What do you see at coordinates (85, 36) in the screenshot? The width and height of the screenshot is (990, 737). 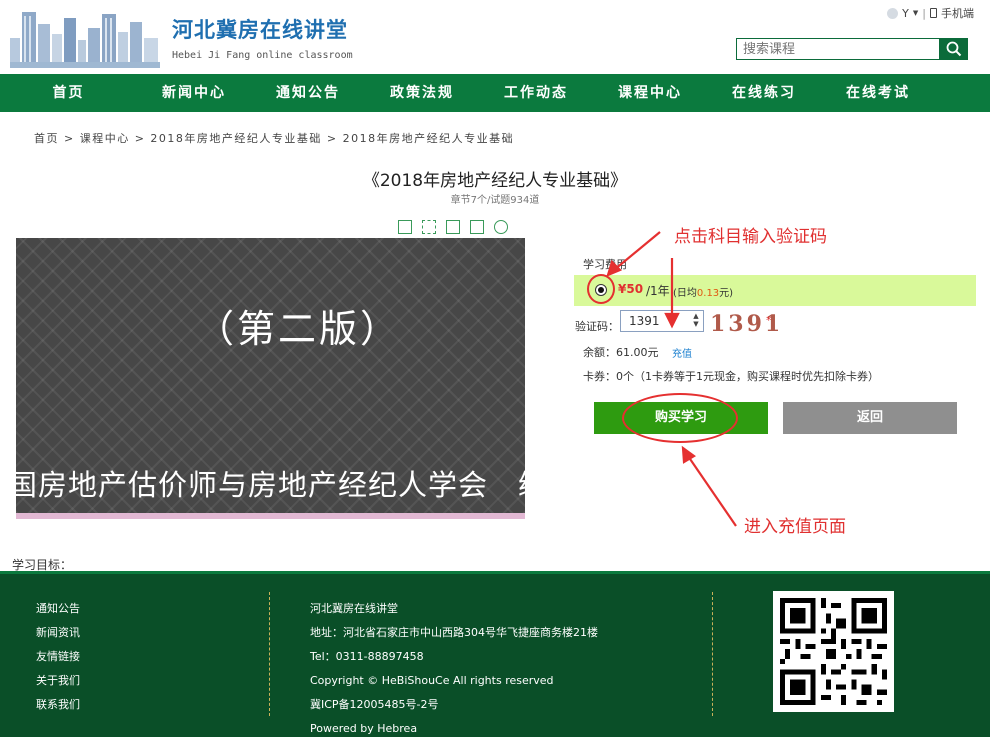 I see `city-skyline-logo-icon` at bounding box center [85, 36].